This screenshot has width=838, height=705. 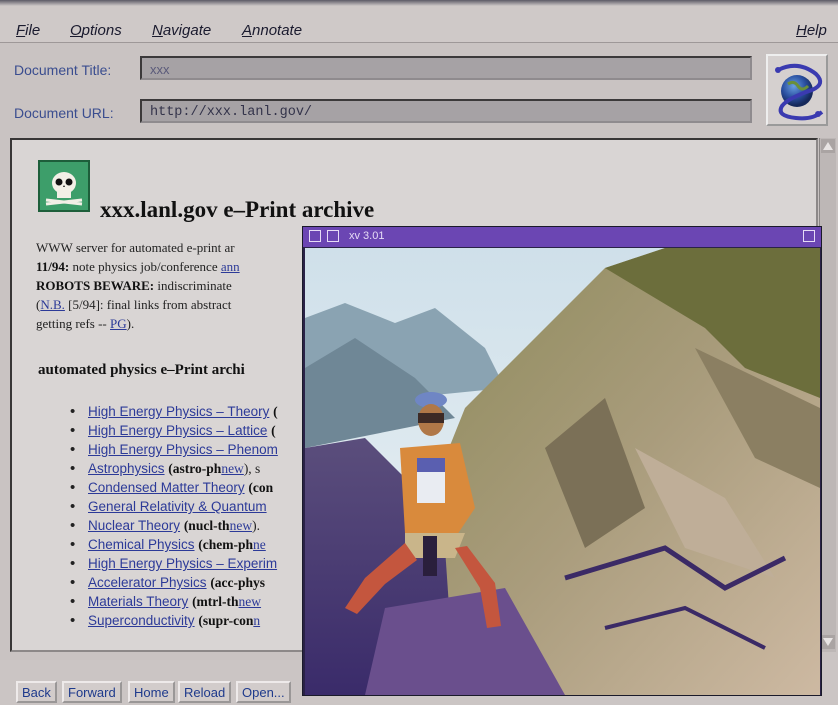 I want to click on archive-code: (astro-ph, so click(x=195, y=468).